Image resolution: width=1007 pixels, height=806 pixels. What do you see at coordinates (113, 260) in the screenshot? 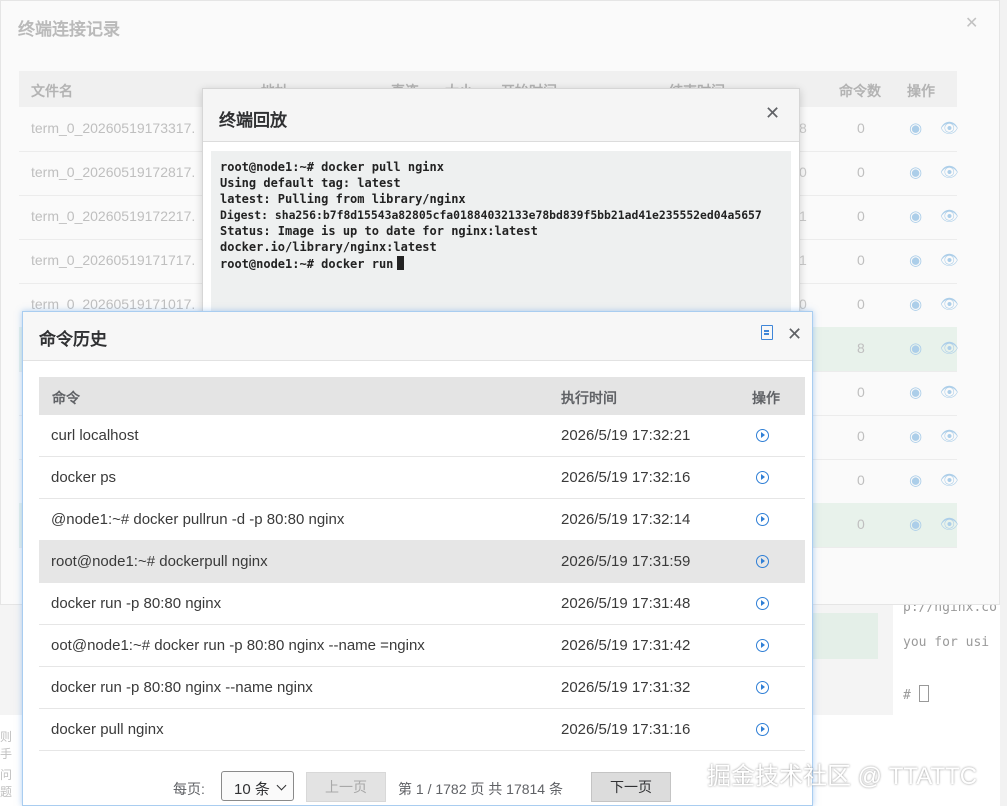
I see `file-name: term_0_20260519171717.` at bounding box center [113, 260].